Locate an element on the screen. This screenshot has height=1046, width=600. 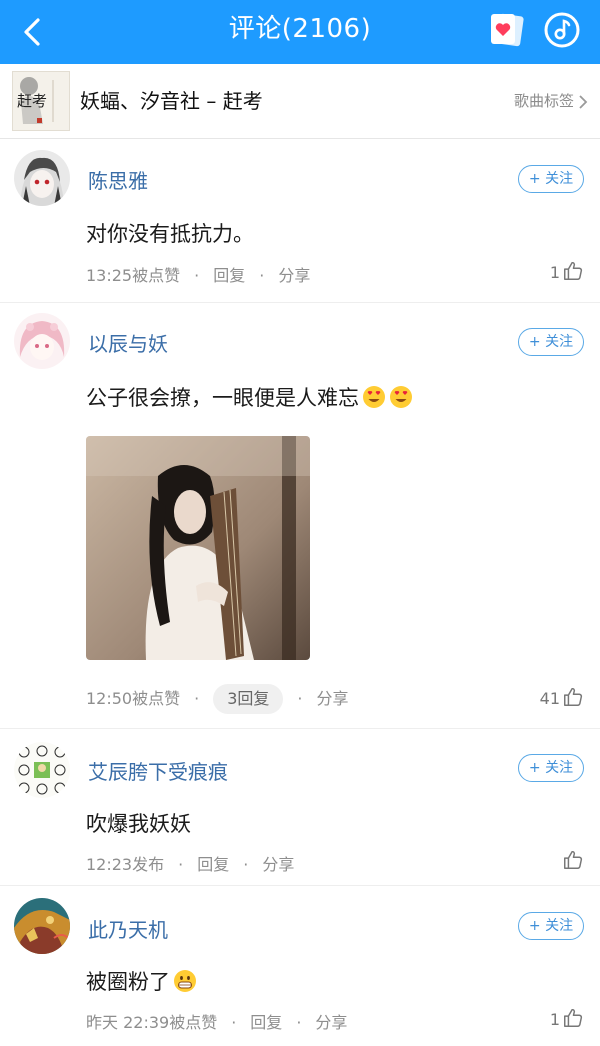
album-cover: 赶考 is located at coordinates (41, 101).